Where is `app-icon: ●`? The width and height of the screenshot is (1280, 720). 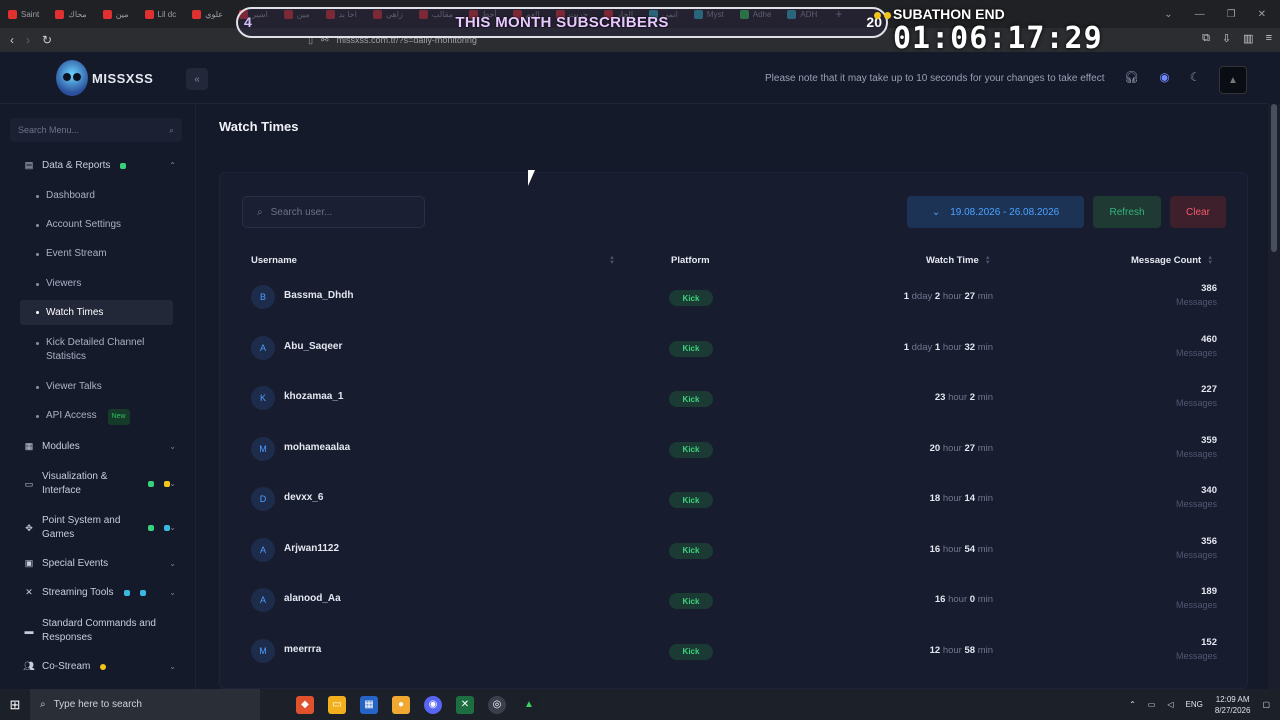 app-icon: ● is located at coordinates (401, 704).